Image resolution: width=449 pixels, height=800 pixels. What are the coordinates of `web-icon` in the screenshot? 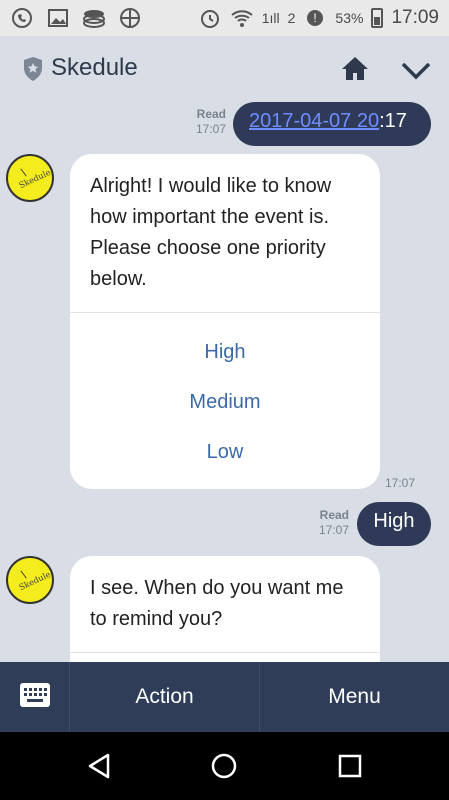 It's located at (130, 18).